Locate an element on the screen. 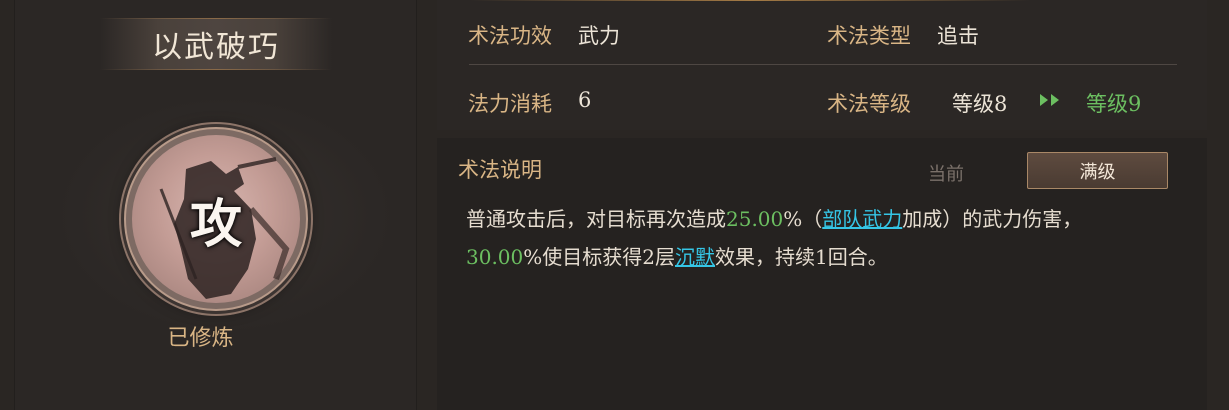 This screenshot has width=1229, height=410. desc-text-segment: 普通攻击后，对目标再次造成 is located at coordinates (596, 219).